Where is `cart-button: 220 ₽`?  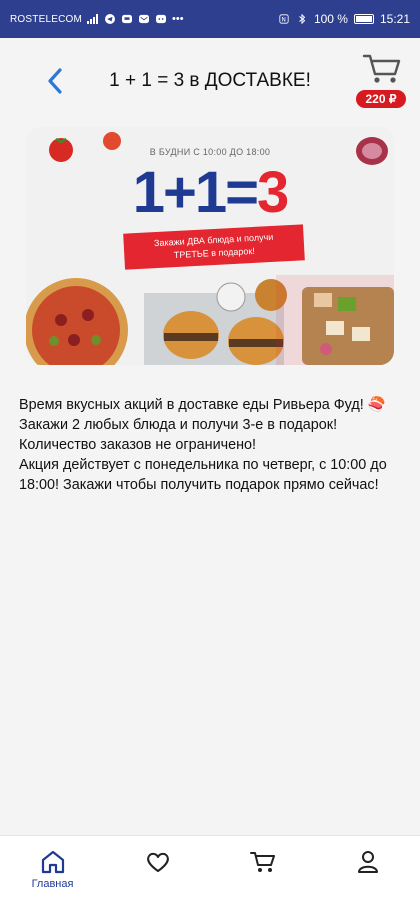 cart-button: 220 ₽ is located at coordinates (381, 82).